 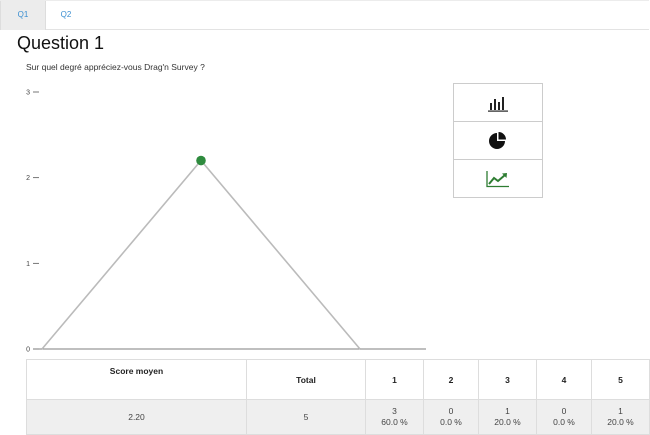 I want to click on bar-chart-button, so click(x=498, y=103).